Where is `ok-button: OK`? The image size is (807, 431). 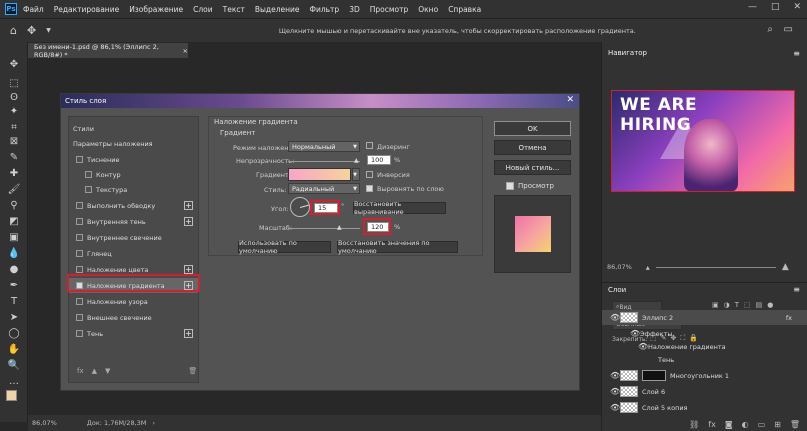
ok-button: OK is located at coordinates (532, 128).